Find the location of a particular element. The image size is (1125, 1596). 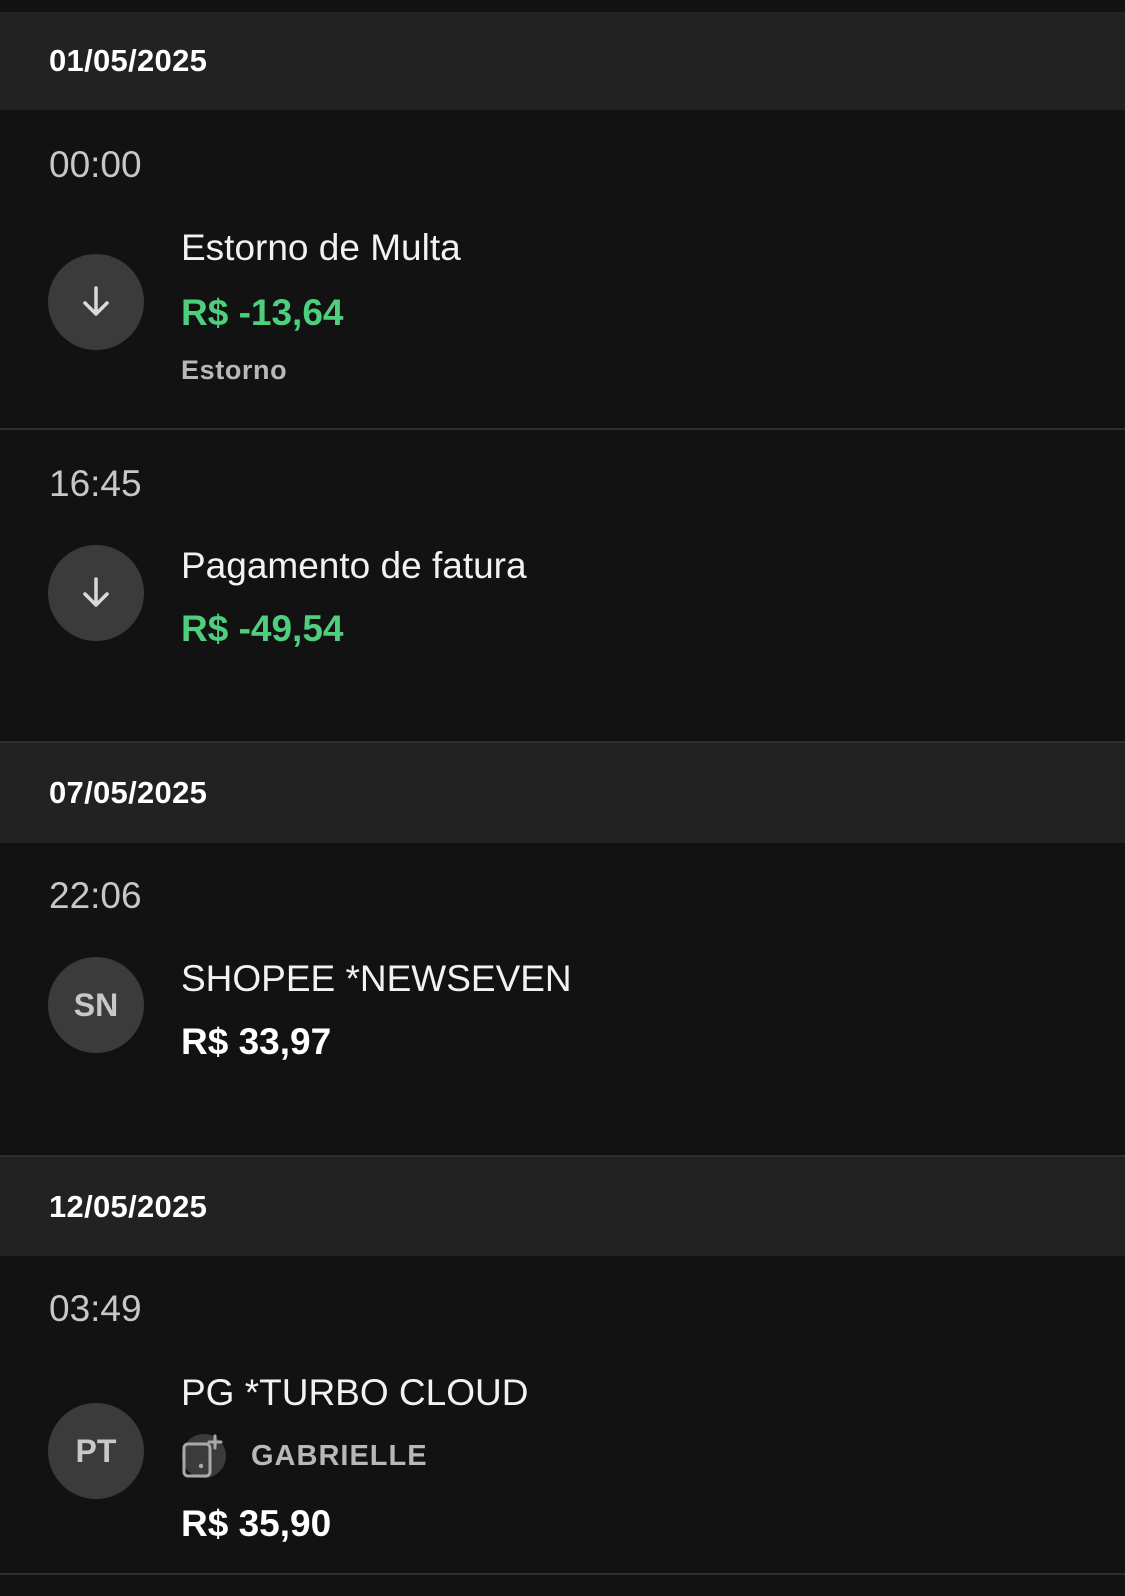

merchant-avatar: PT is located at coordinates (96, 1451).